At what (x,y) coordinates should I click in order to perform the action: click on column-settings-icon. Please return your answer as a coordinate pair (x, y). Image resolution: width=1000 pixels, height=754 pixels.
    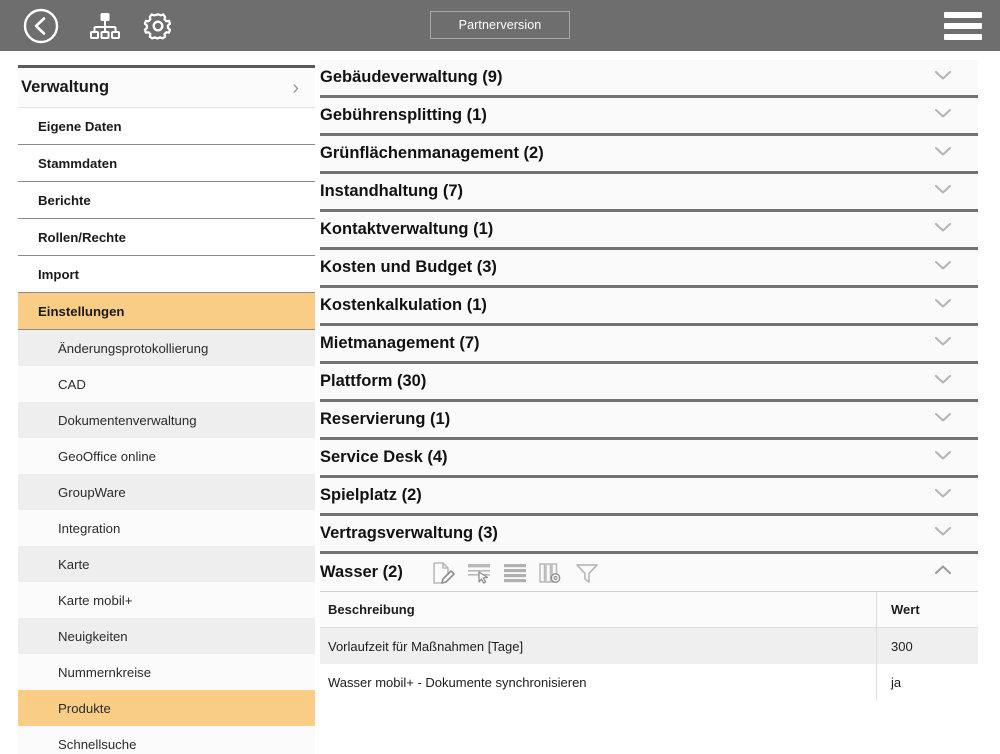
    Looking at the image, I should click on (551, 573).